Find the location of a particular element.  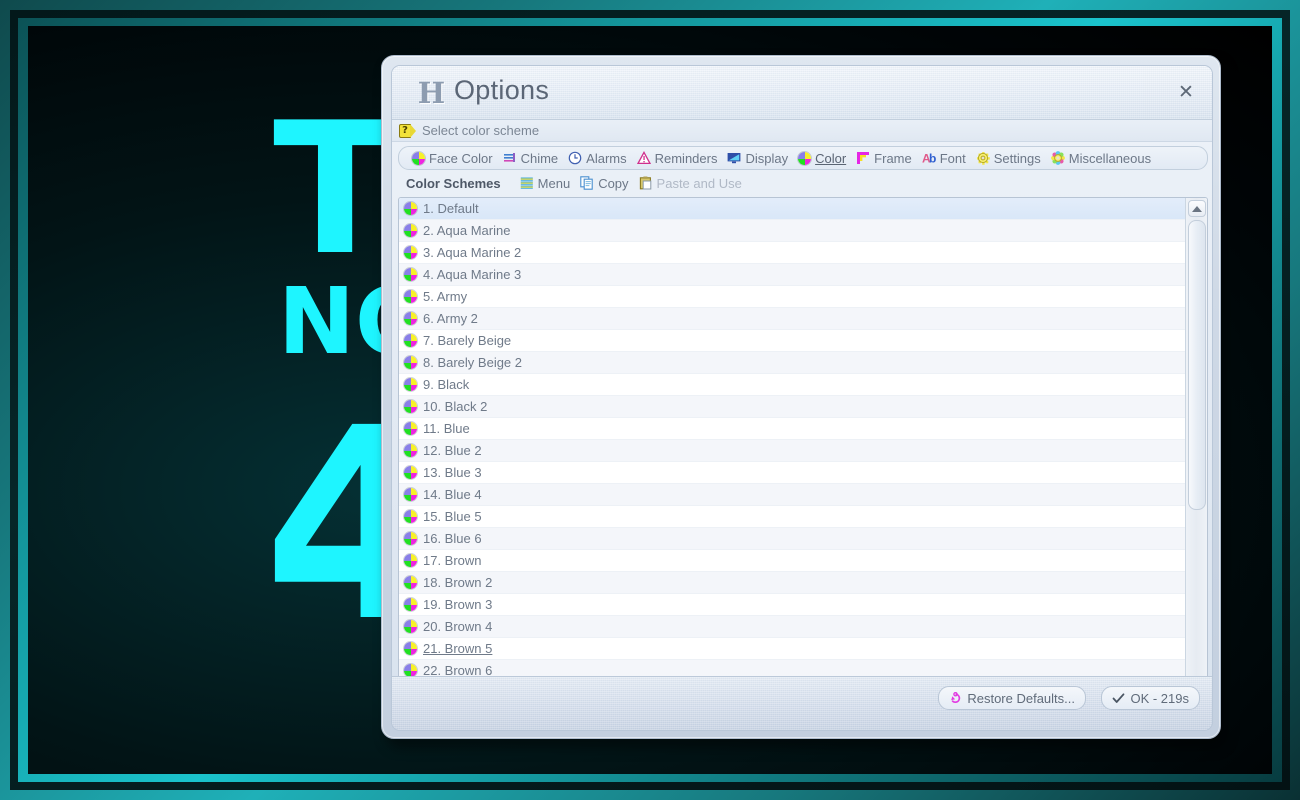

monitor-icon is located at coordinates (734, 158).